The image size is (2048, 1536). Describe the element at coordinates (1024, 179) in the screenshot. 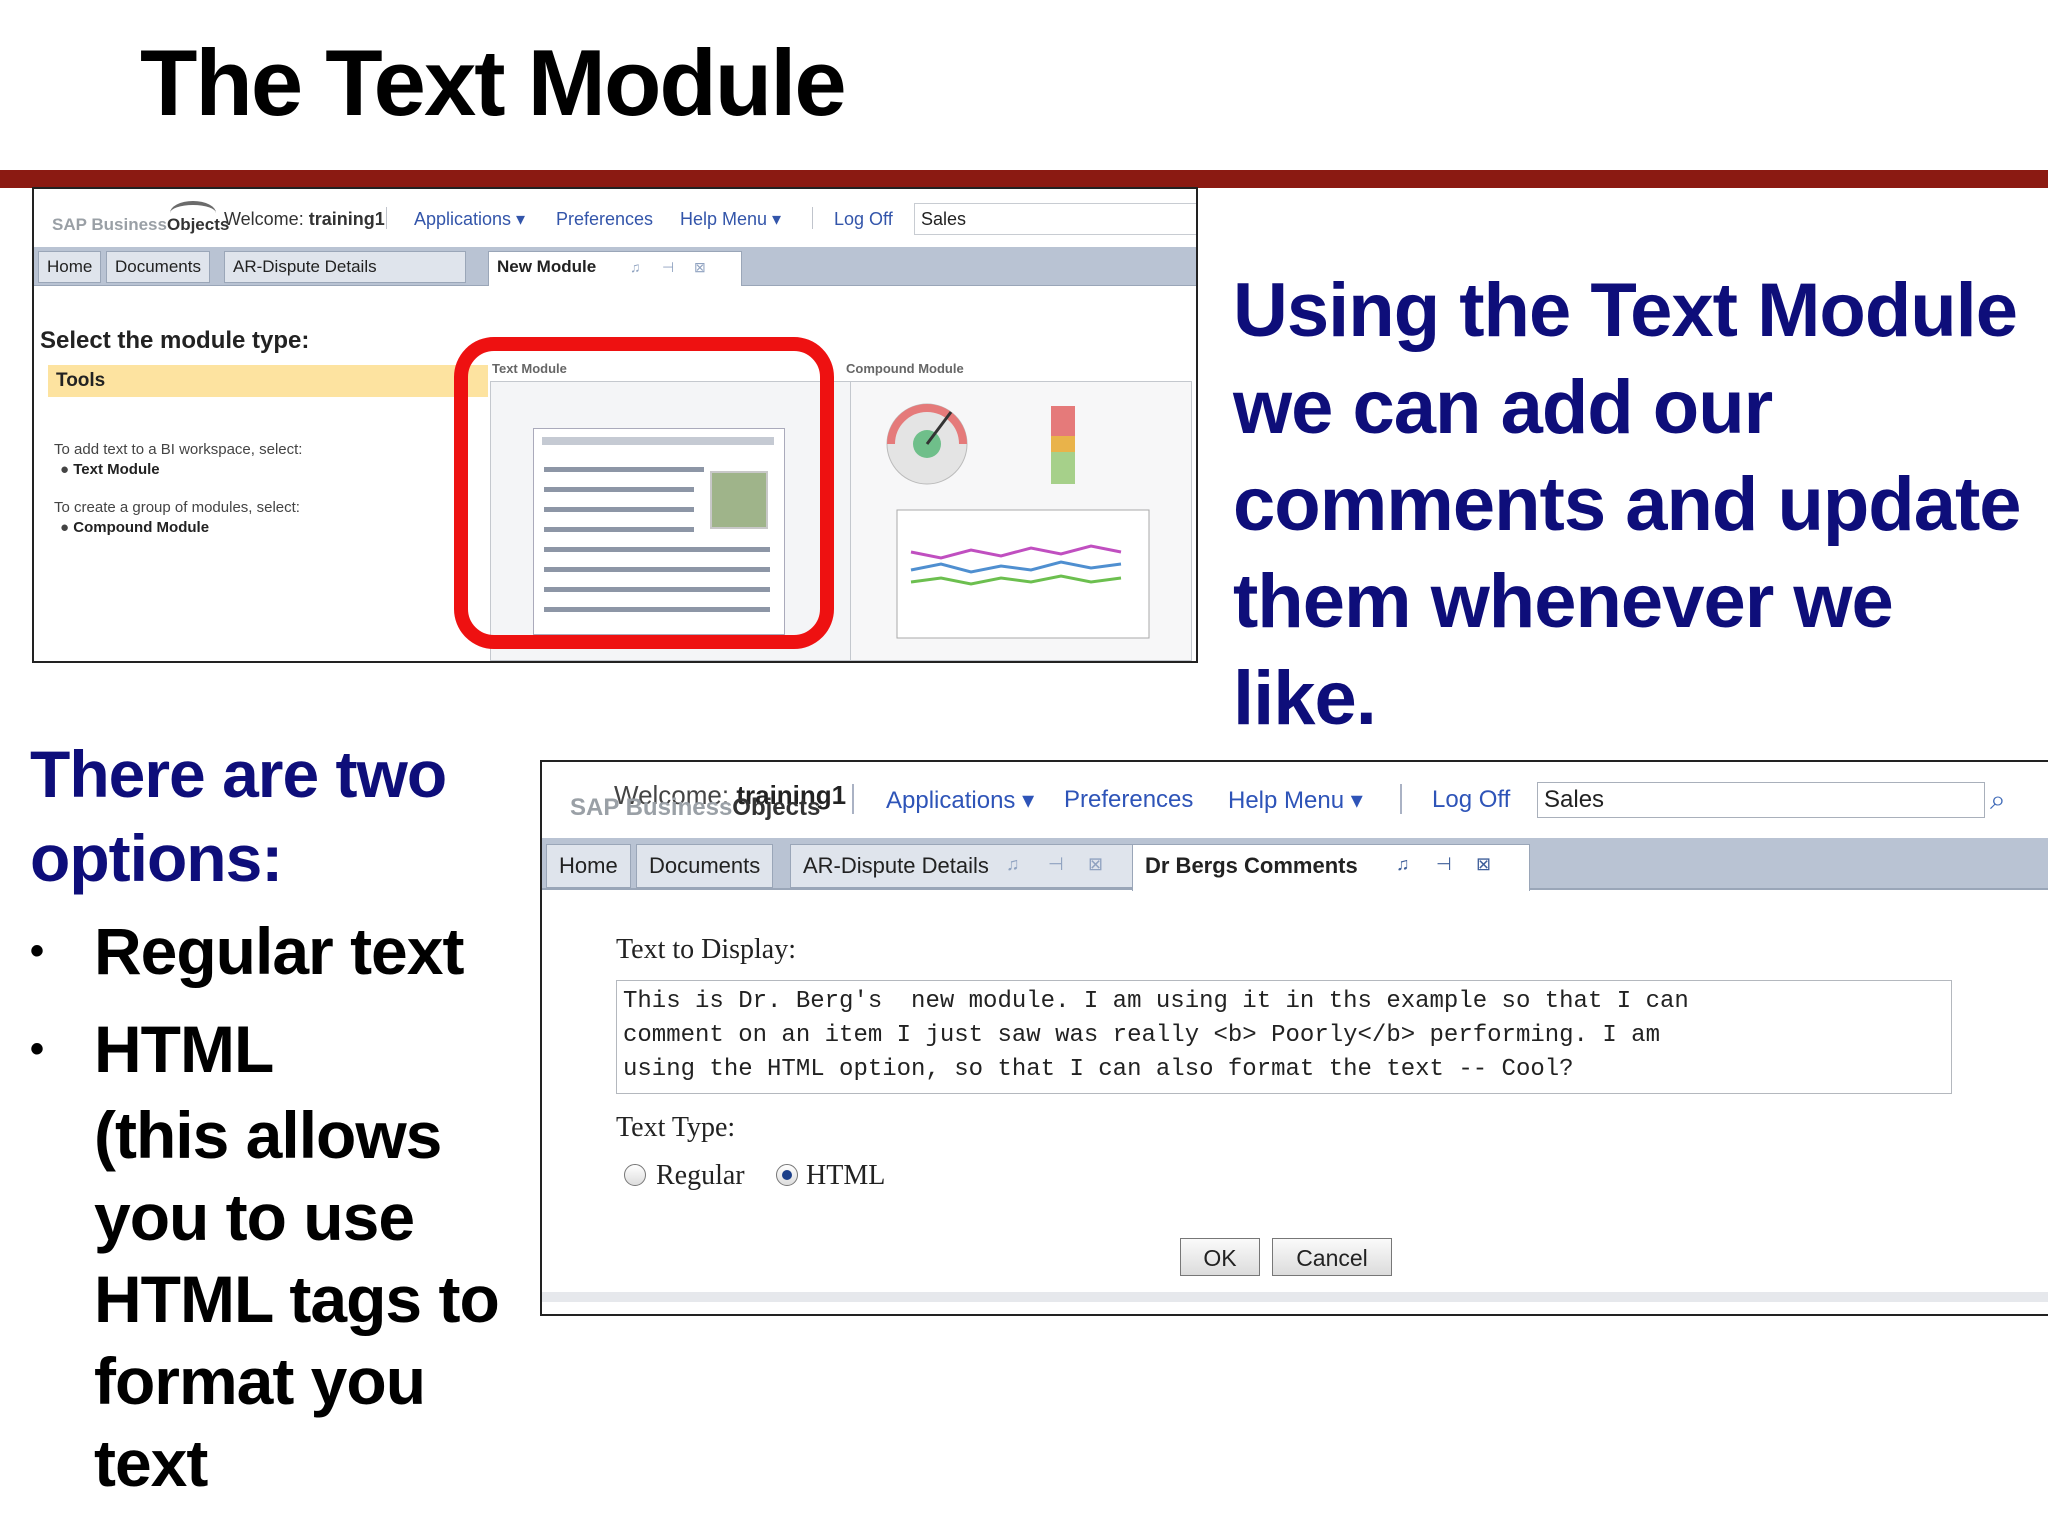

I see `title-divider` at that location.